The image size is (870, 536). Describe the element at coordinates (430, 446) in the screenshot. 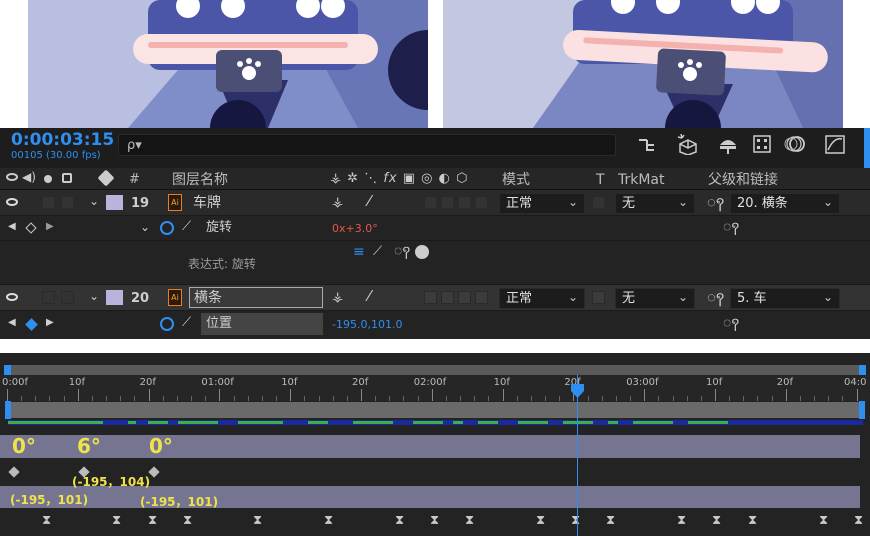

I see `layer-19-duration-bar` at that location.